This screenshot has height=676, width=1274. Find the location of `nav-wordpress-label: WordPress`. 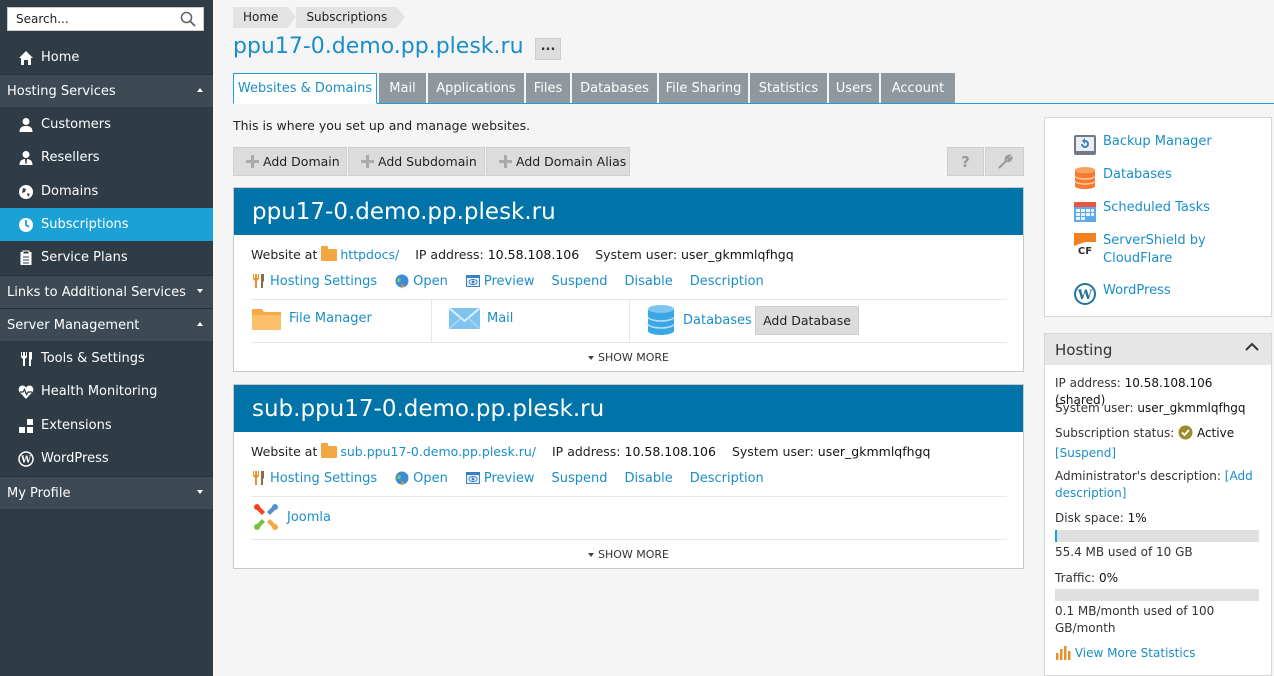

nav-wordpress-label: WordPress is located at coordinates (75, 458).